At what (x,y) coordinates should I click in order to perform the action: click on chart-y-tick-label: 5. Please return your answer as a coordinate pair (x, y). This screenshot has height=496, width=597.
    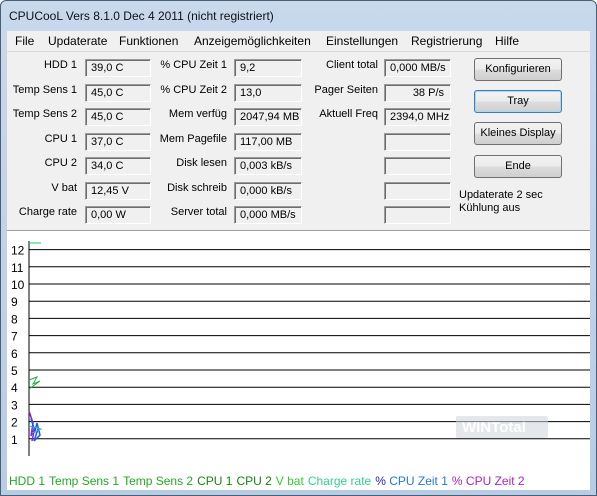
    Looking at the image, I should click on (14, 371).